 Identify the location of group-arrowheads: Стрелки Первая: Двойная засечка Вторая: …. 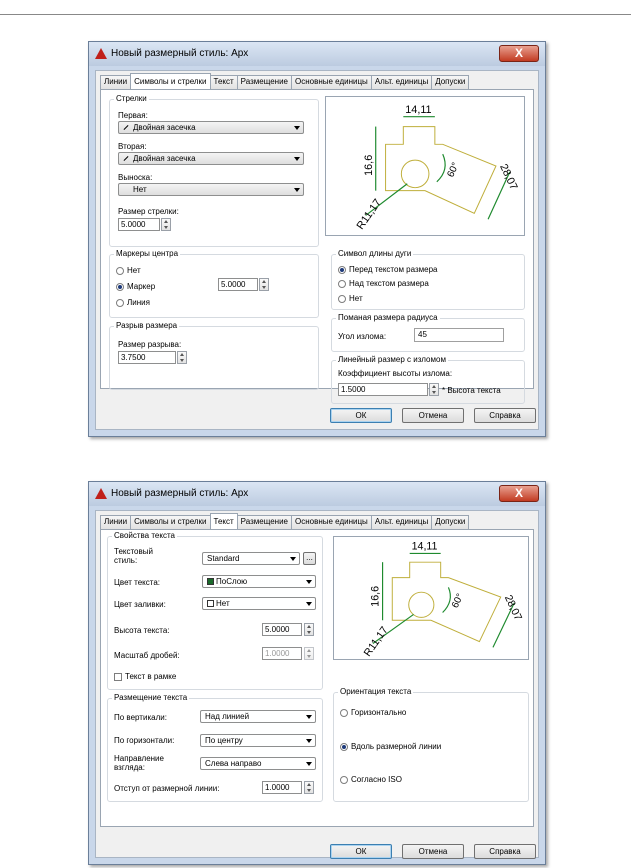
(214, 170).